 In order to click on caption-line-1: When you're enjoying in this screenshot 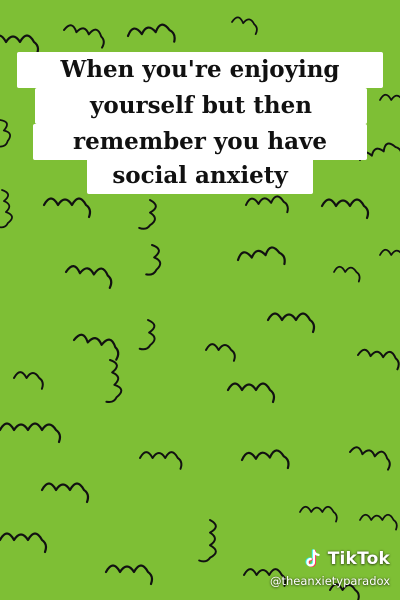, I will do `click(200, 70)`.